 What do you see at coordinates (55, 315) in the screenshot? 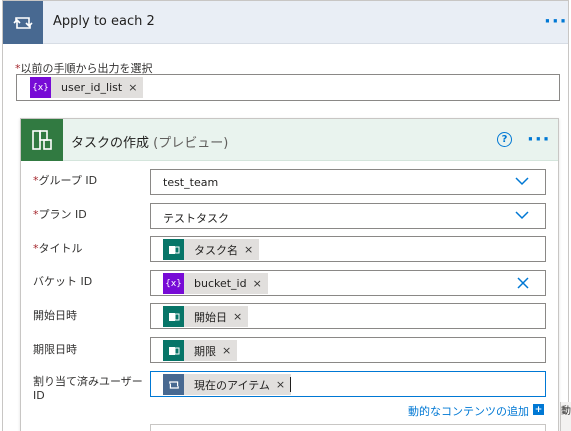
I see `start-date-label-text: 開始日時` at bounding box center [55, 315].